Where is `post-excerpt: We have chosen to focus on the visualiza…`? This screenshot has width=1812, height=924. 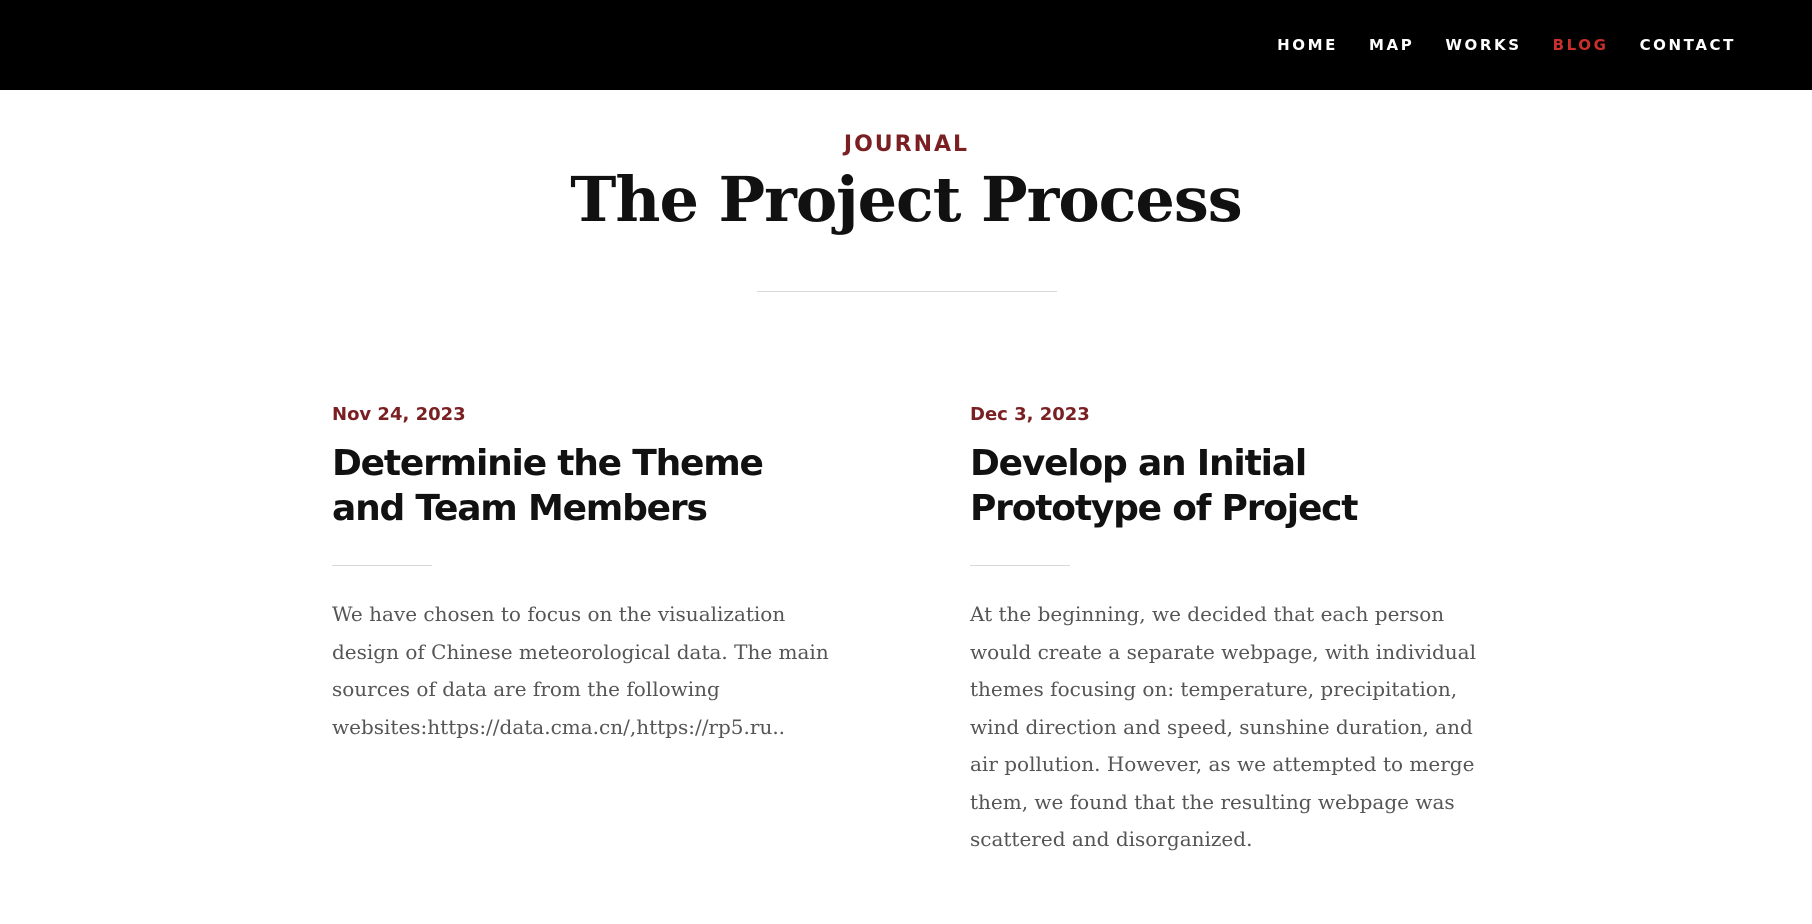 post-excerpt: We have chosen to focus on the visualiza… is located at coordinates (580, 670).